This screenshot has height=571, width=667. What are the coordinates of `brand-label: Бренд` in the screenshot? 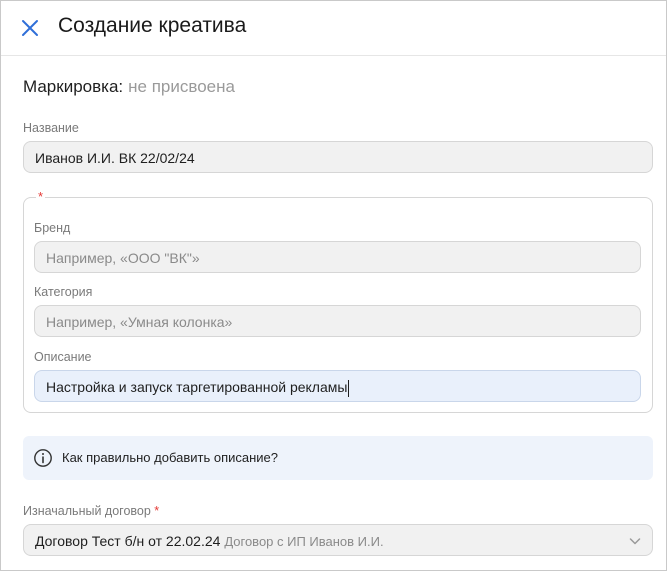 It's located at (52, 228).